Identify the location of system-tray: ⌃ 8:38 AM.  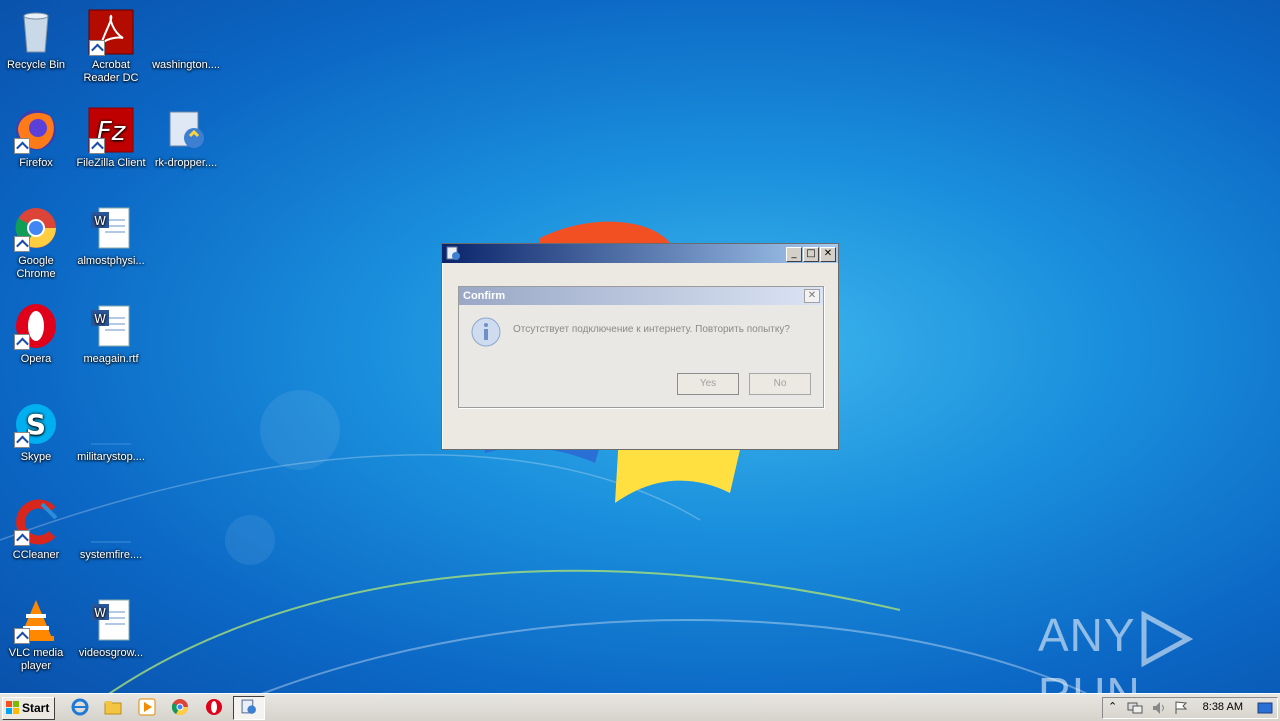
(1190, 708).